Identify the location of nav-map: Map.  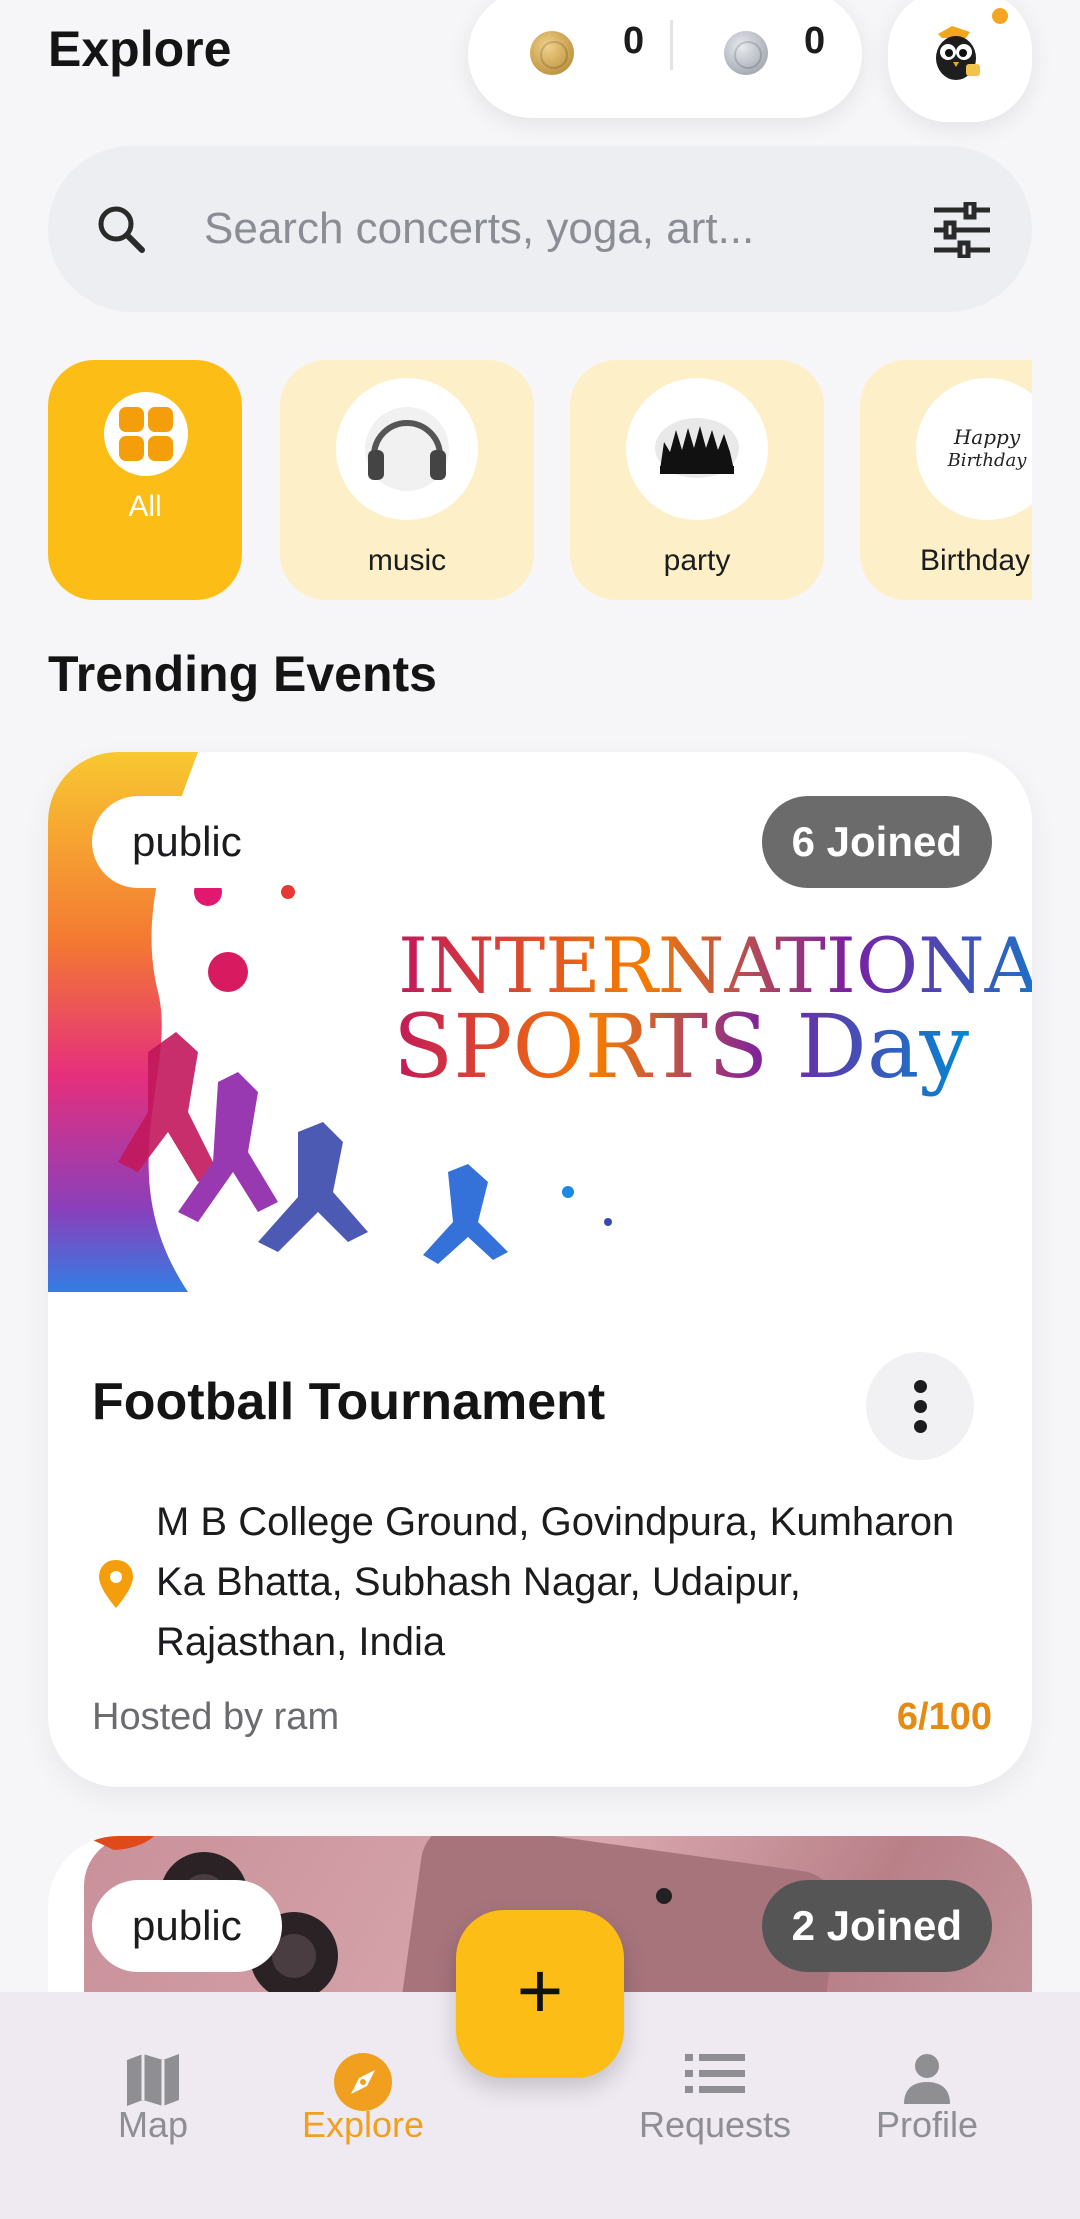
(153, 2105).